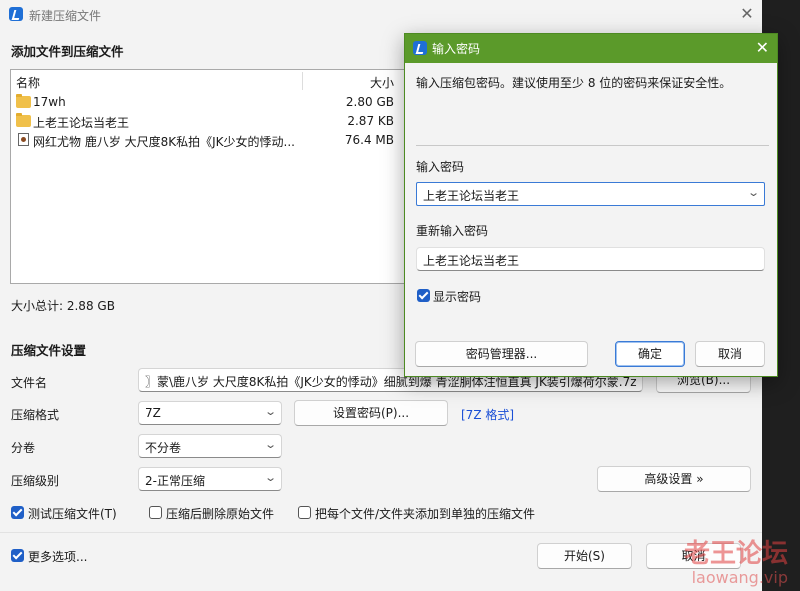 The image size is (800, 591). I want to click on list-item: 网红尤物 鹿八岁 大尺度8K私拍《JK少女的悸动... 76.4 MB, so click(207, 140).